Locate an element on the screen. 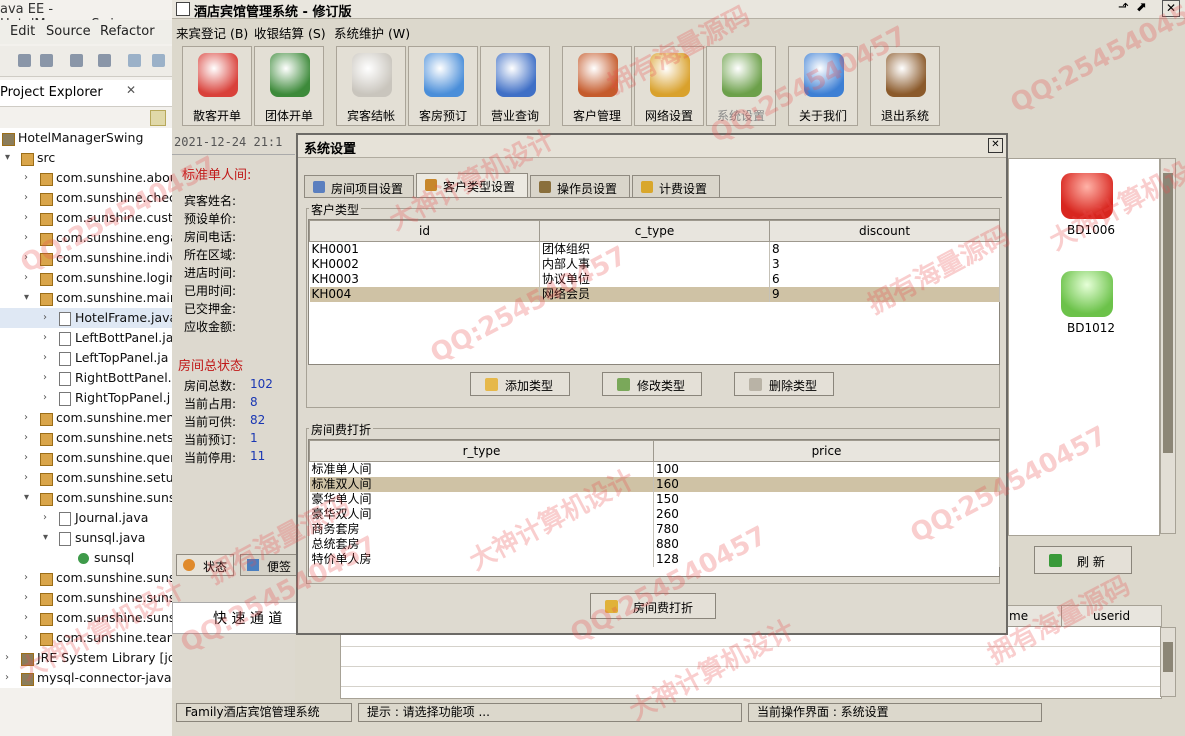 The width and height of the screenshot is (1185, 736). tree-package-item: › com.sunshine.enga is located at coordinates (89, 238).